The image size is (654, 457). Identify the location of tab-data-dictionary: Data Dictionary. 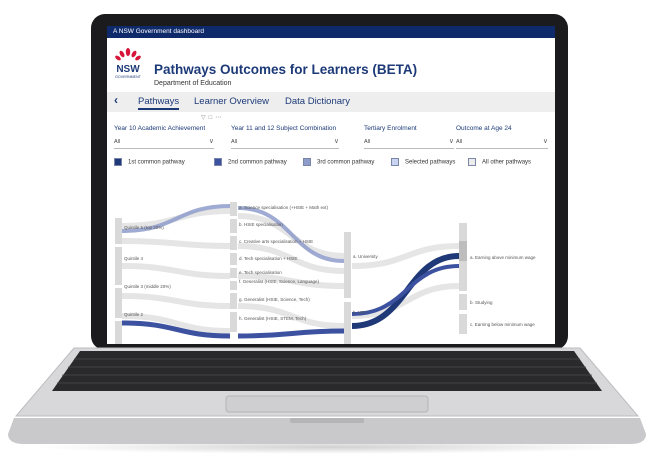
(317, 101).